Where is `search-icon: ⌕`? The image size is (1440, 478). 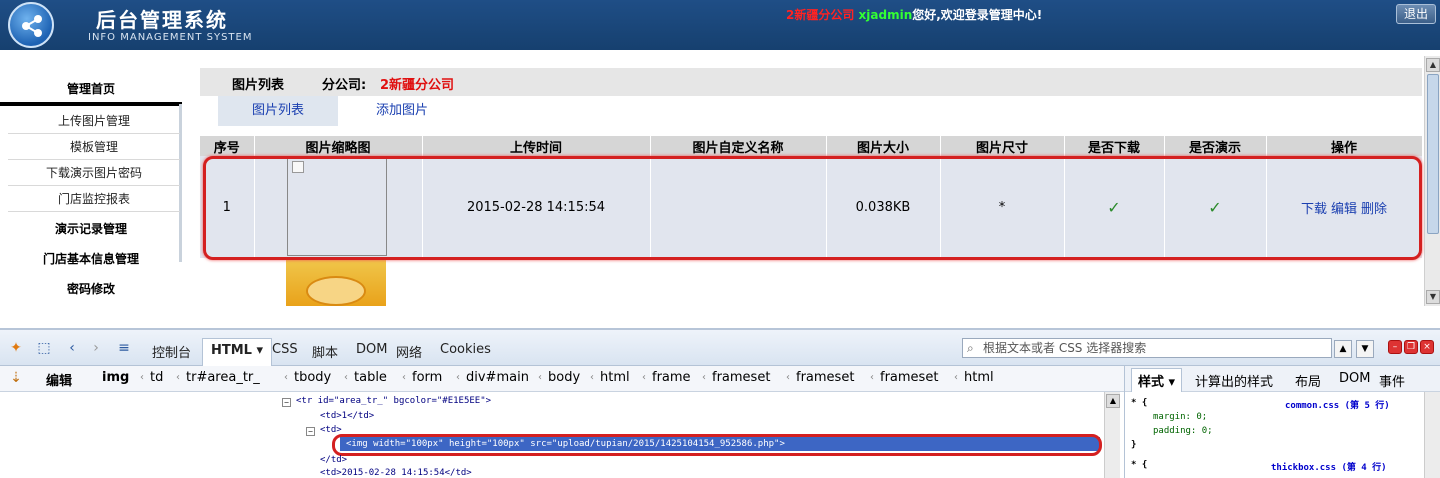 search-icon: ⌕ is located at coordinates (970, 348).